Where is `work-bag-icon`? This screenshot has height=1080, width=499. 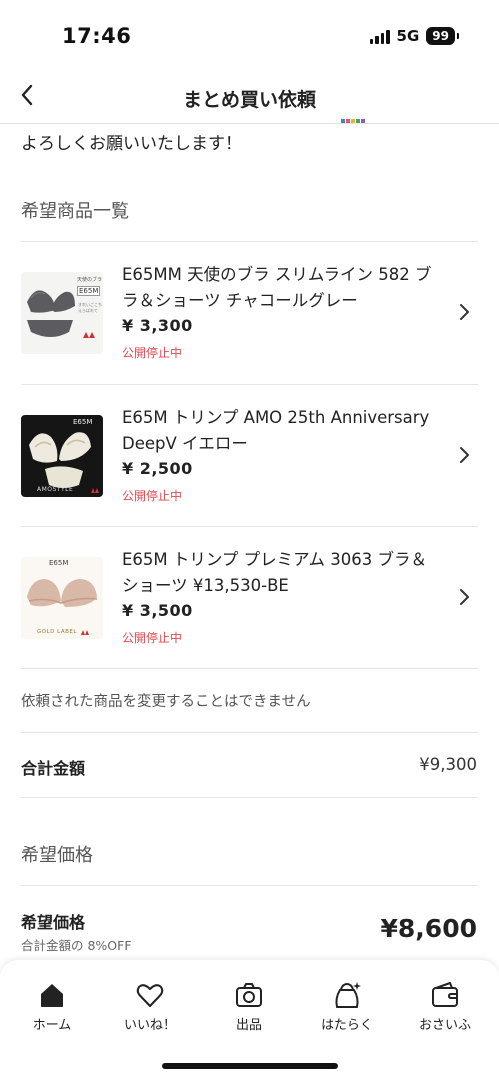 work-bag-icon is located at coordinates (348, 995).